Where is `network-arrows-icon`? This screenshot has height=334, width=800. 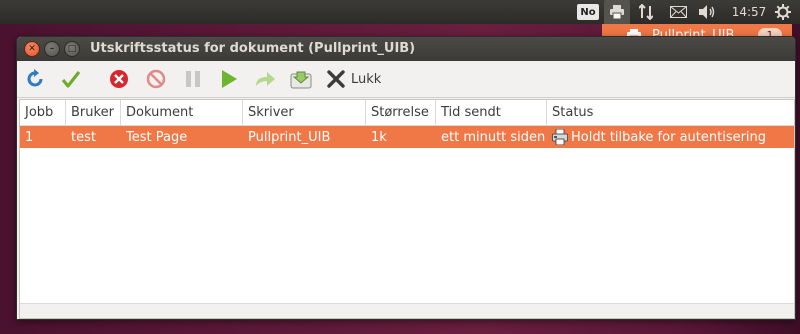
network-arrows-icon is located at coordinates (646, 12).